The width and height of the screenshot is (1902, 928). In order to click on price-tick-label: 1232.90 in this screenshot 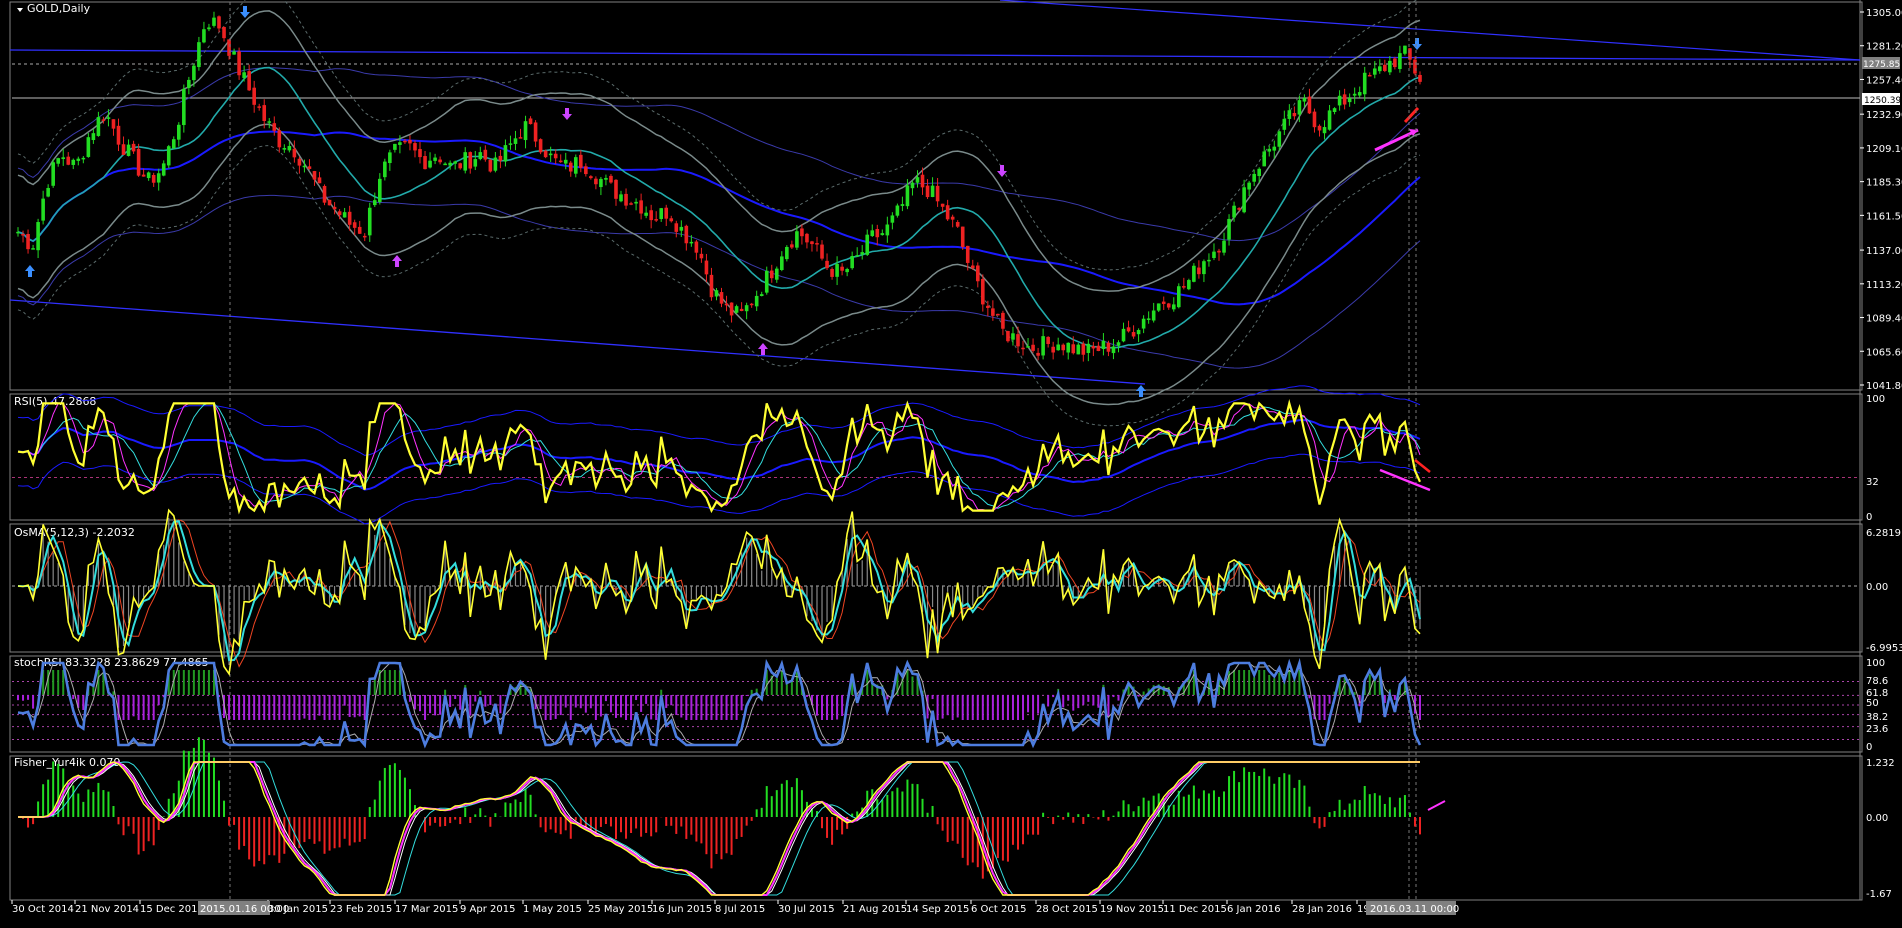, I will do `click(1884, 115)`.